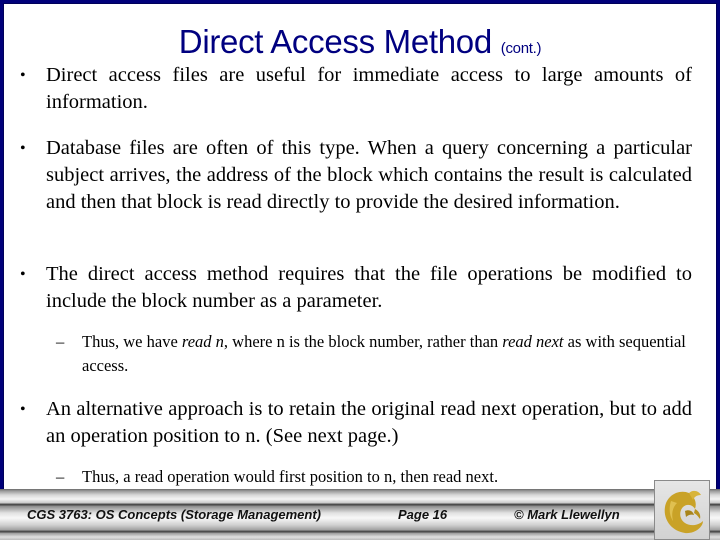 This screenshot has width=720, height=540. Describe the element at coordinates (533, 341) in the screenshot. I see `italic-term: read next` at that location.